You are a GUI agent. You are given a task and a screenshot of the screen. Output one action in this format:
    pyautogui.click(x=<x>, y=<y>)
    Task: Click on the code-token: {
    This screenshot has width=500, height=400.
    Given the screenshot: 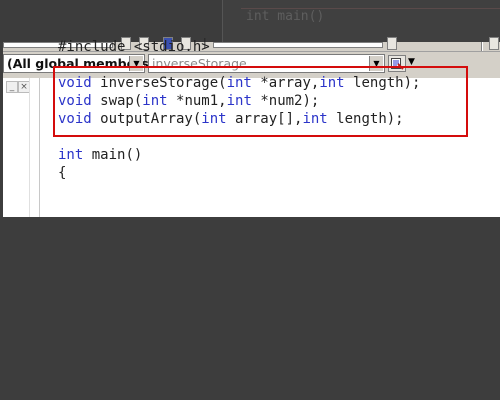 What is the action you would take?
    pyautogui.click(x=62, y=173)
    